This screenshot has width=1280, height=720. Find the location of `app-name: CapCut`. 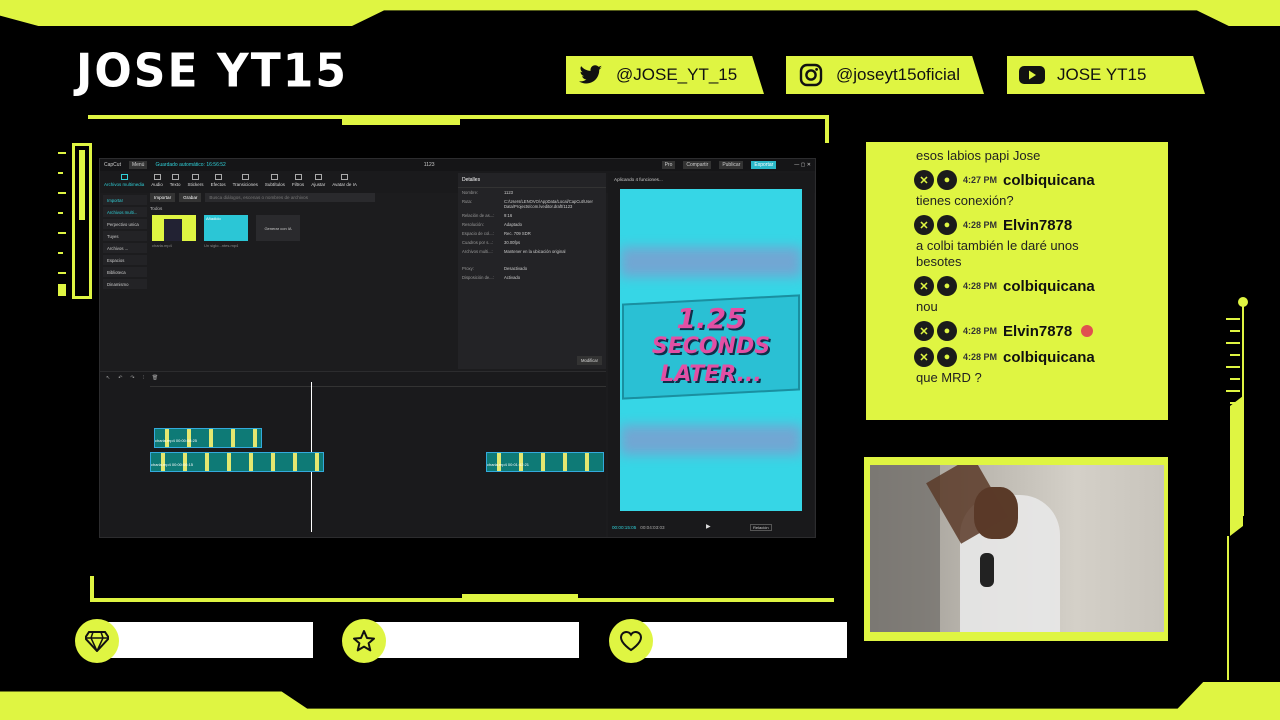

app-name: CapCut is located at coordinates (112, 165).